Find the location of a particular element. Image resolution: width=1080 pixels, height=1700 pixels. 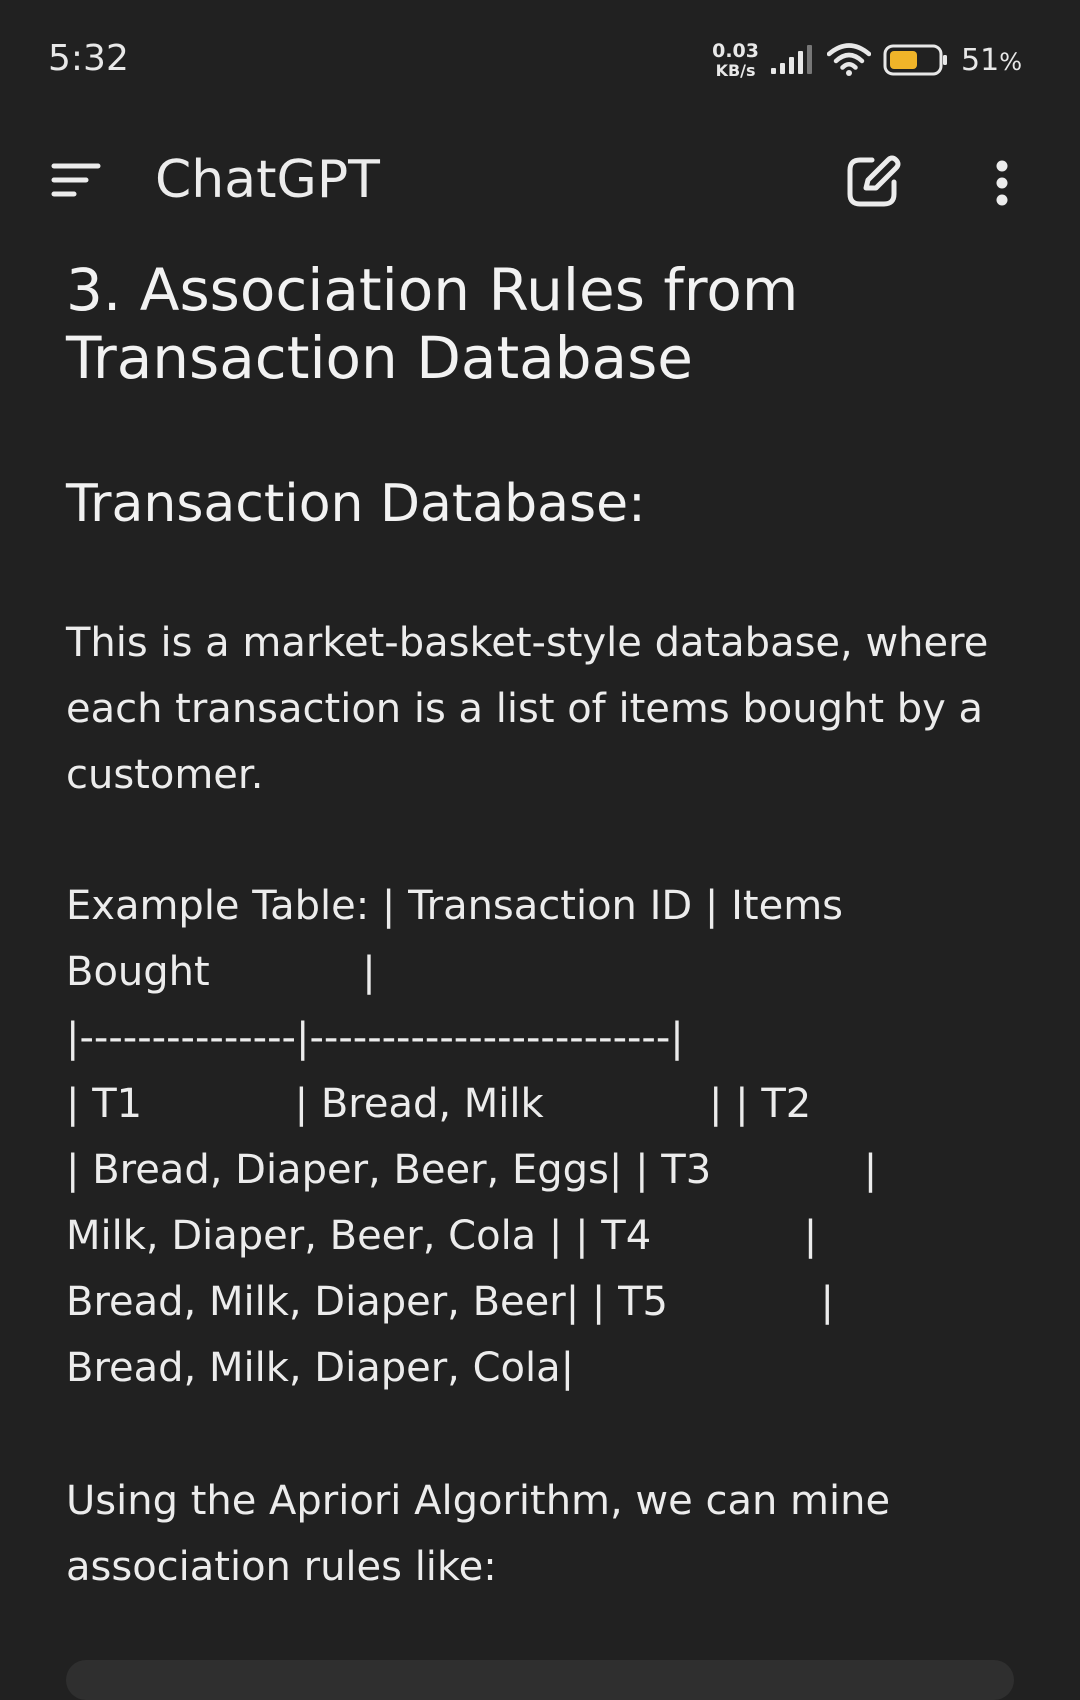

table-line: Bought | is located at coordinates (221, 972).